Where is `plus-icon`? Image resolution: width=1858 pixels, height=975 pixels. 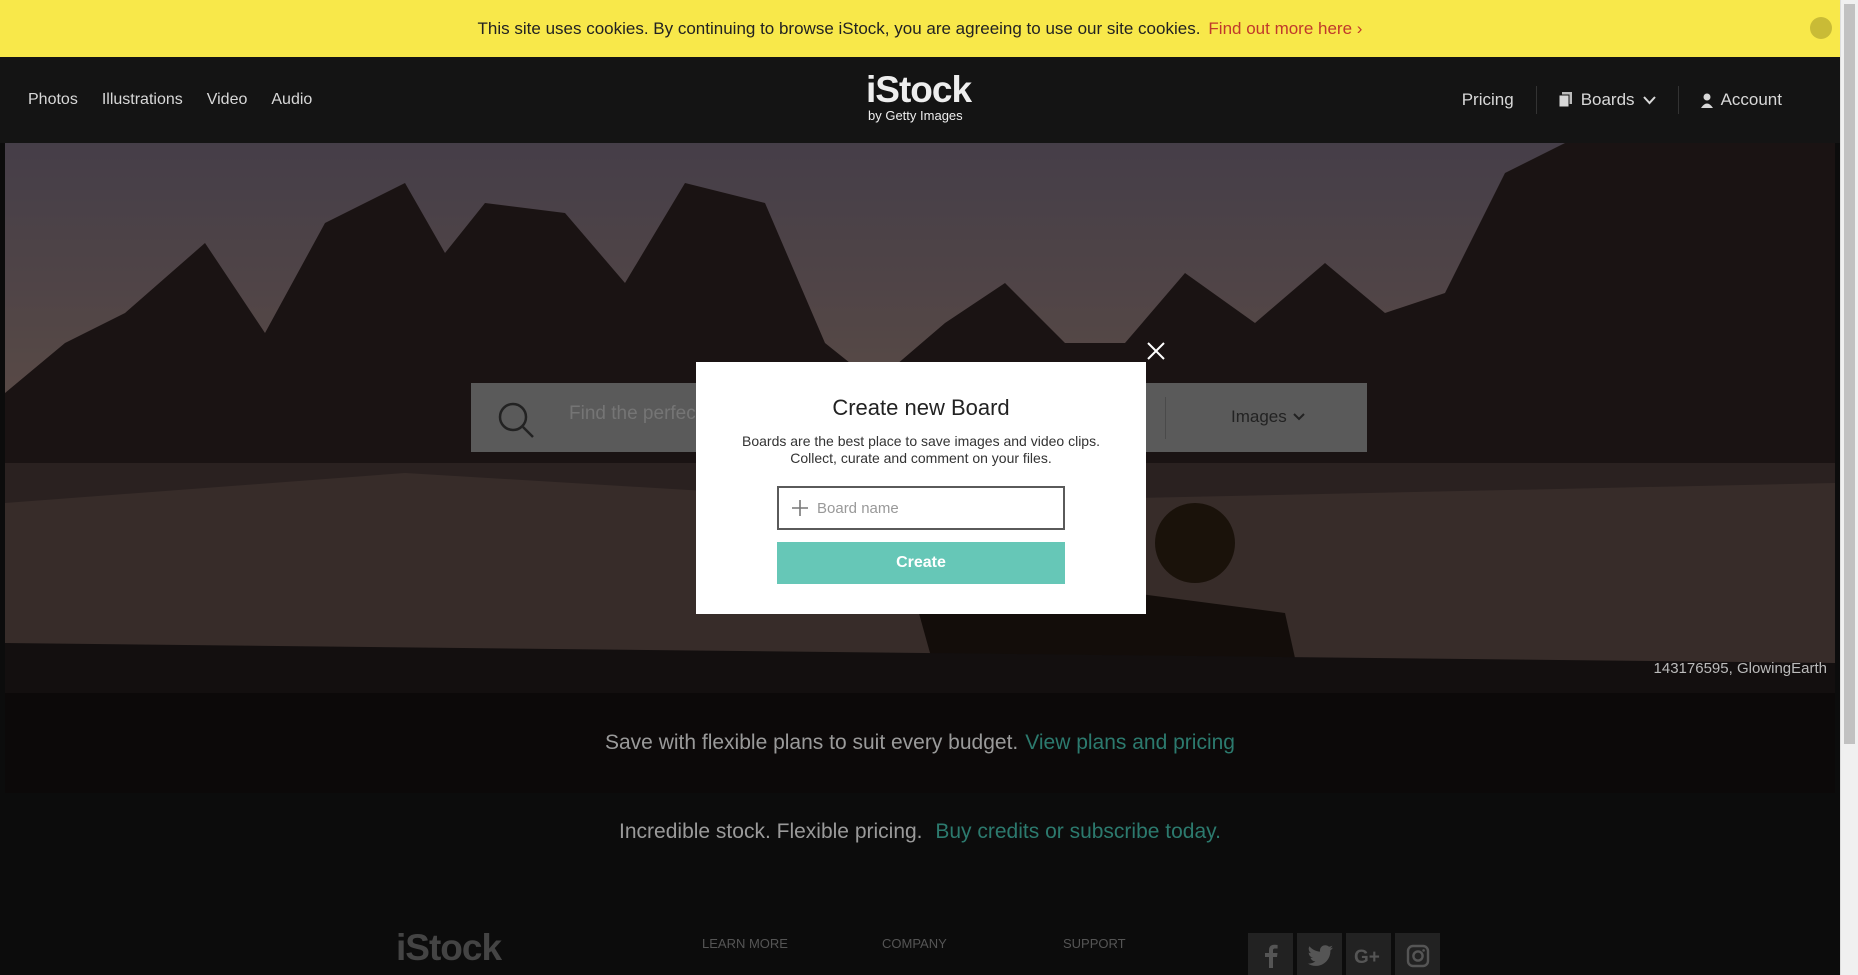 plus-icon is located at coordinates (800, 508).